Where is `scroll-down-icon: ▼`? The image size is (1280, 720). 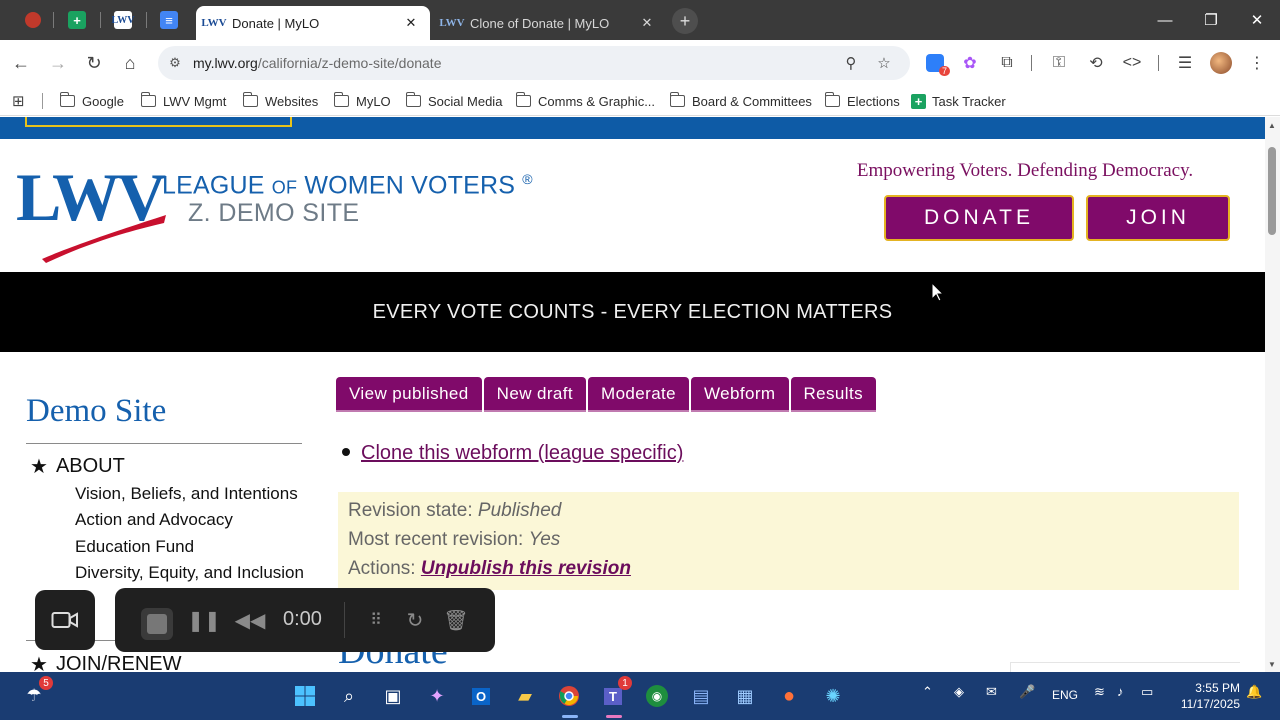
scroll-down-icon: ▼ is located at coordinates (1272, 664).